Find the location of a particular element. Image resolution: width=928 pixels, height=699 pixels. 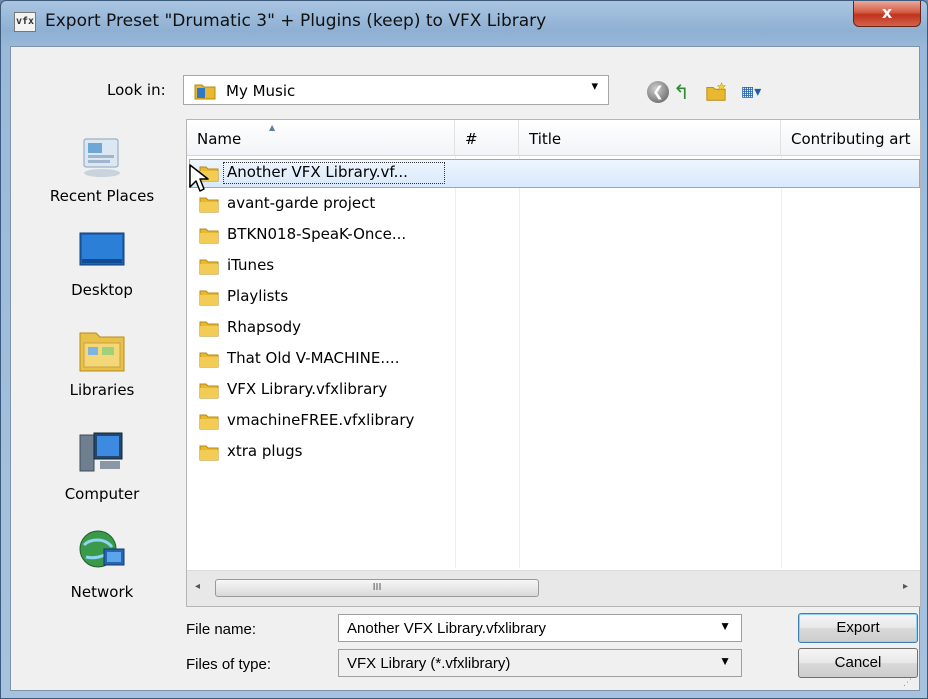

column-header-name: ▲ Name is located at coordinates (321, 138).